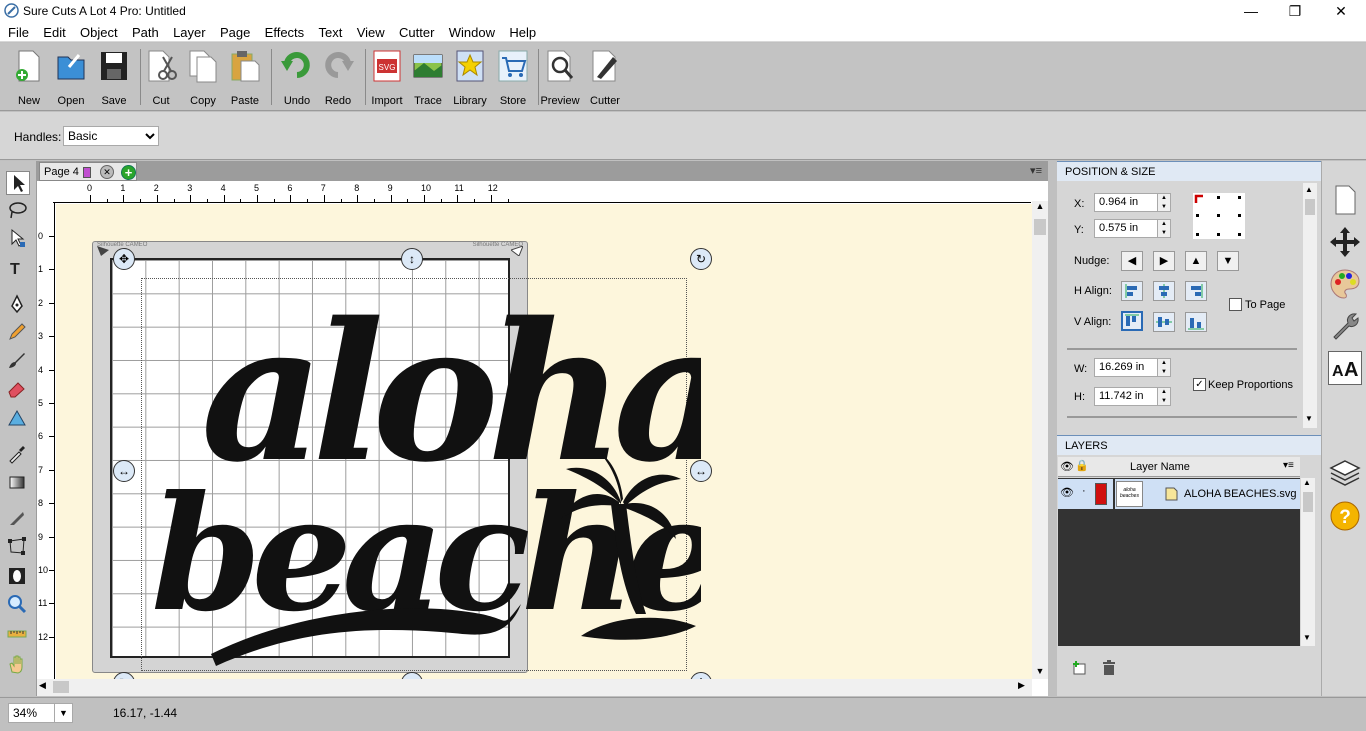 The height and width of the screenshot is (731, 1366). I want to click on cut-button: Cut, so click(161, 77).